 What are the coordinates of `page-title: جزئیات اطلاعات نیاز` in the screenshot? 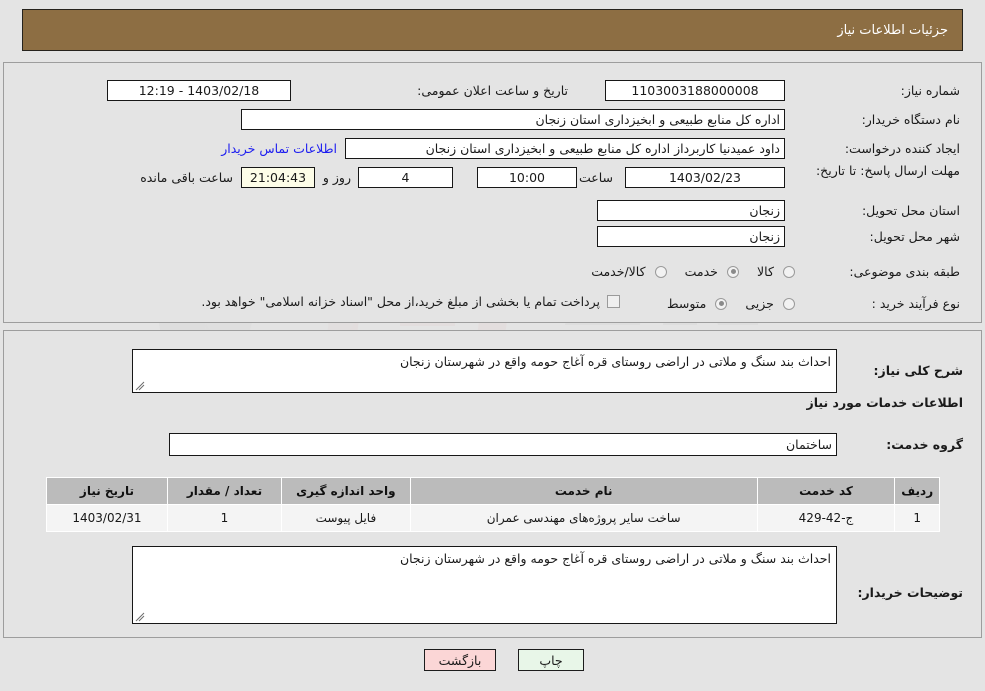 It's located at (892, 30).